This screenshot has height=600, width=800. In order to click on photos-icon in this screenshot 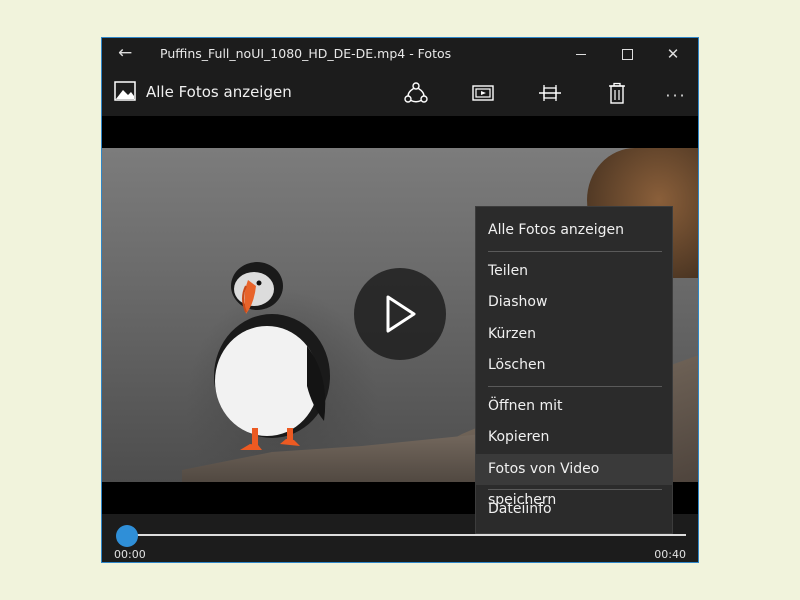, I will do `click(125, 91)`.